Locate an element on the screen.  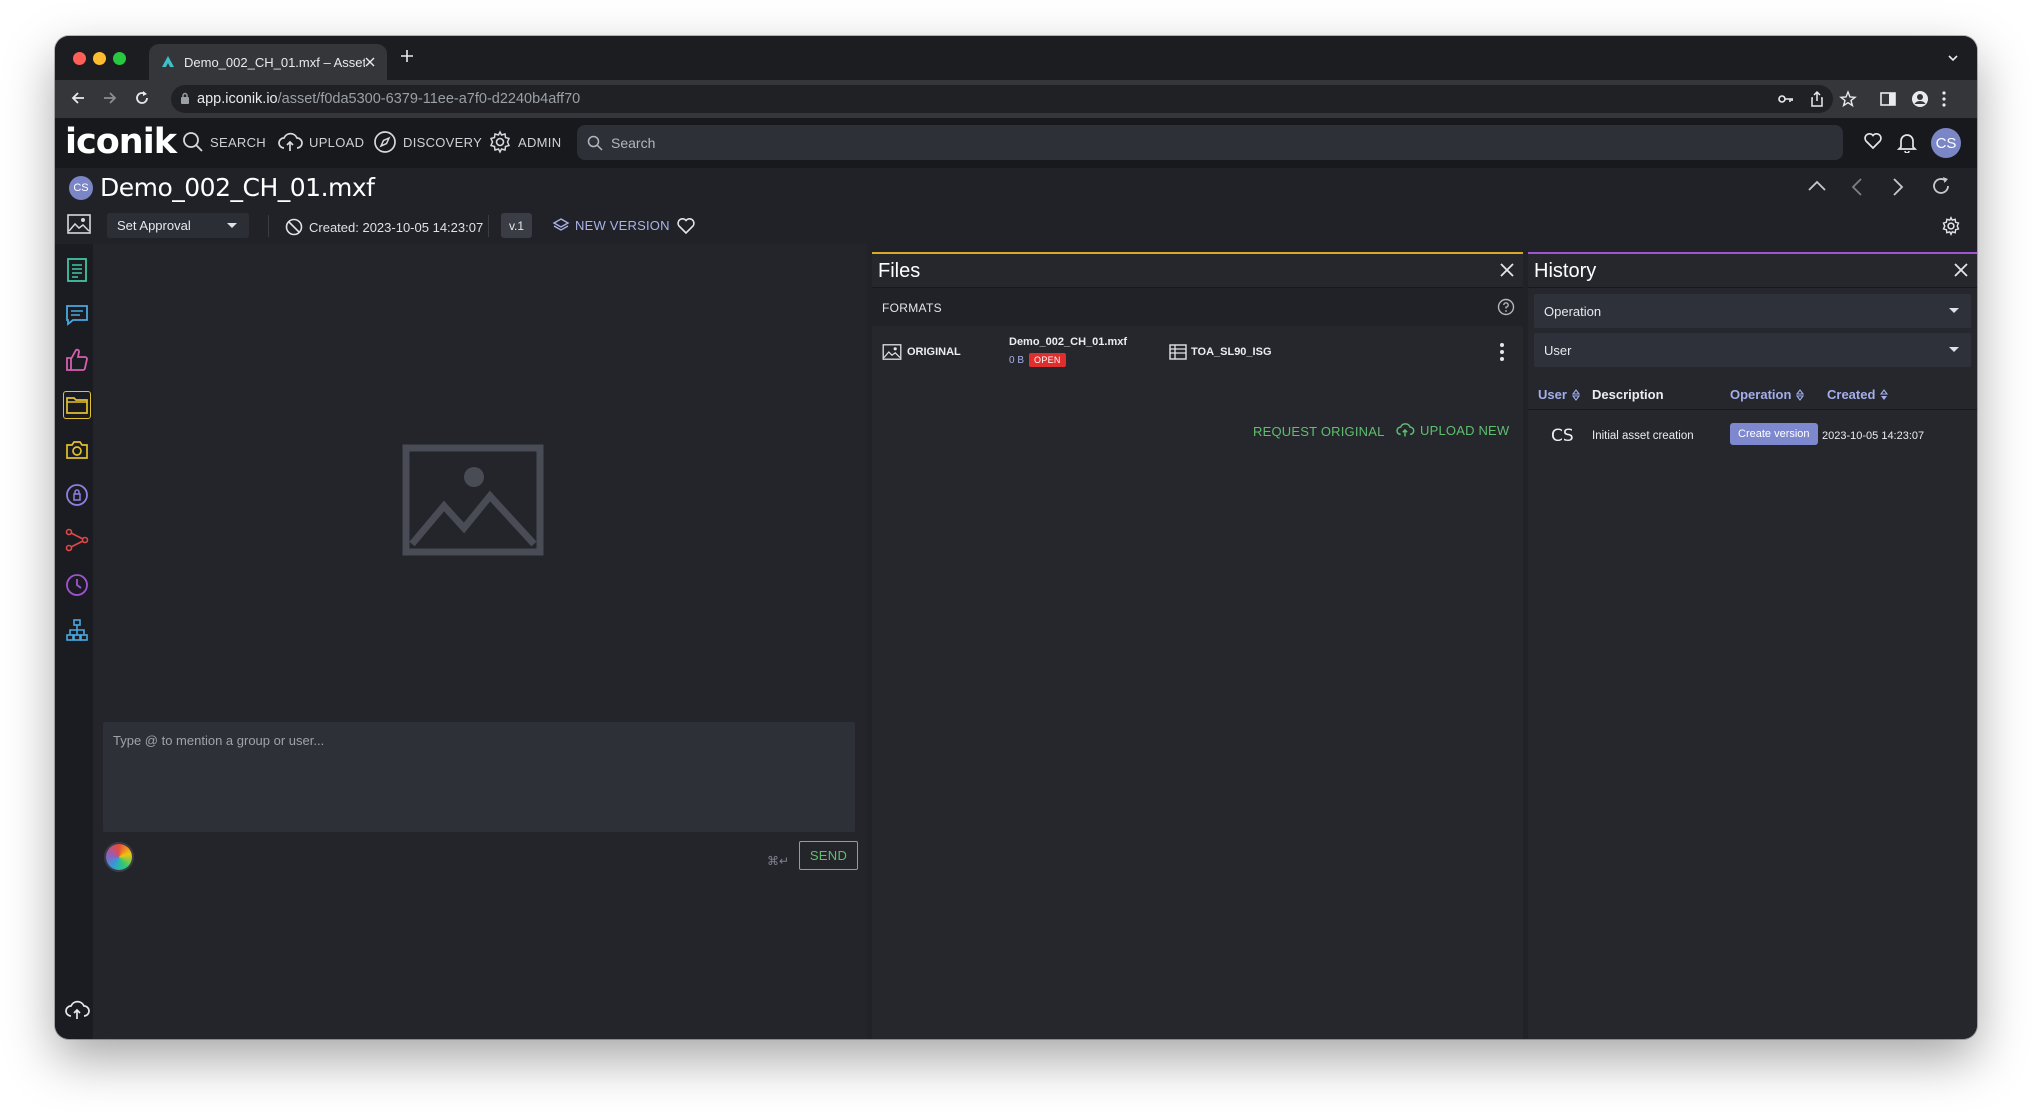
file-size-row: 0 B OPEN is located at coordinates (1037, 360).